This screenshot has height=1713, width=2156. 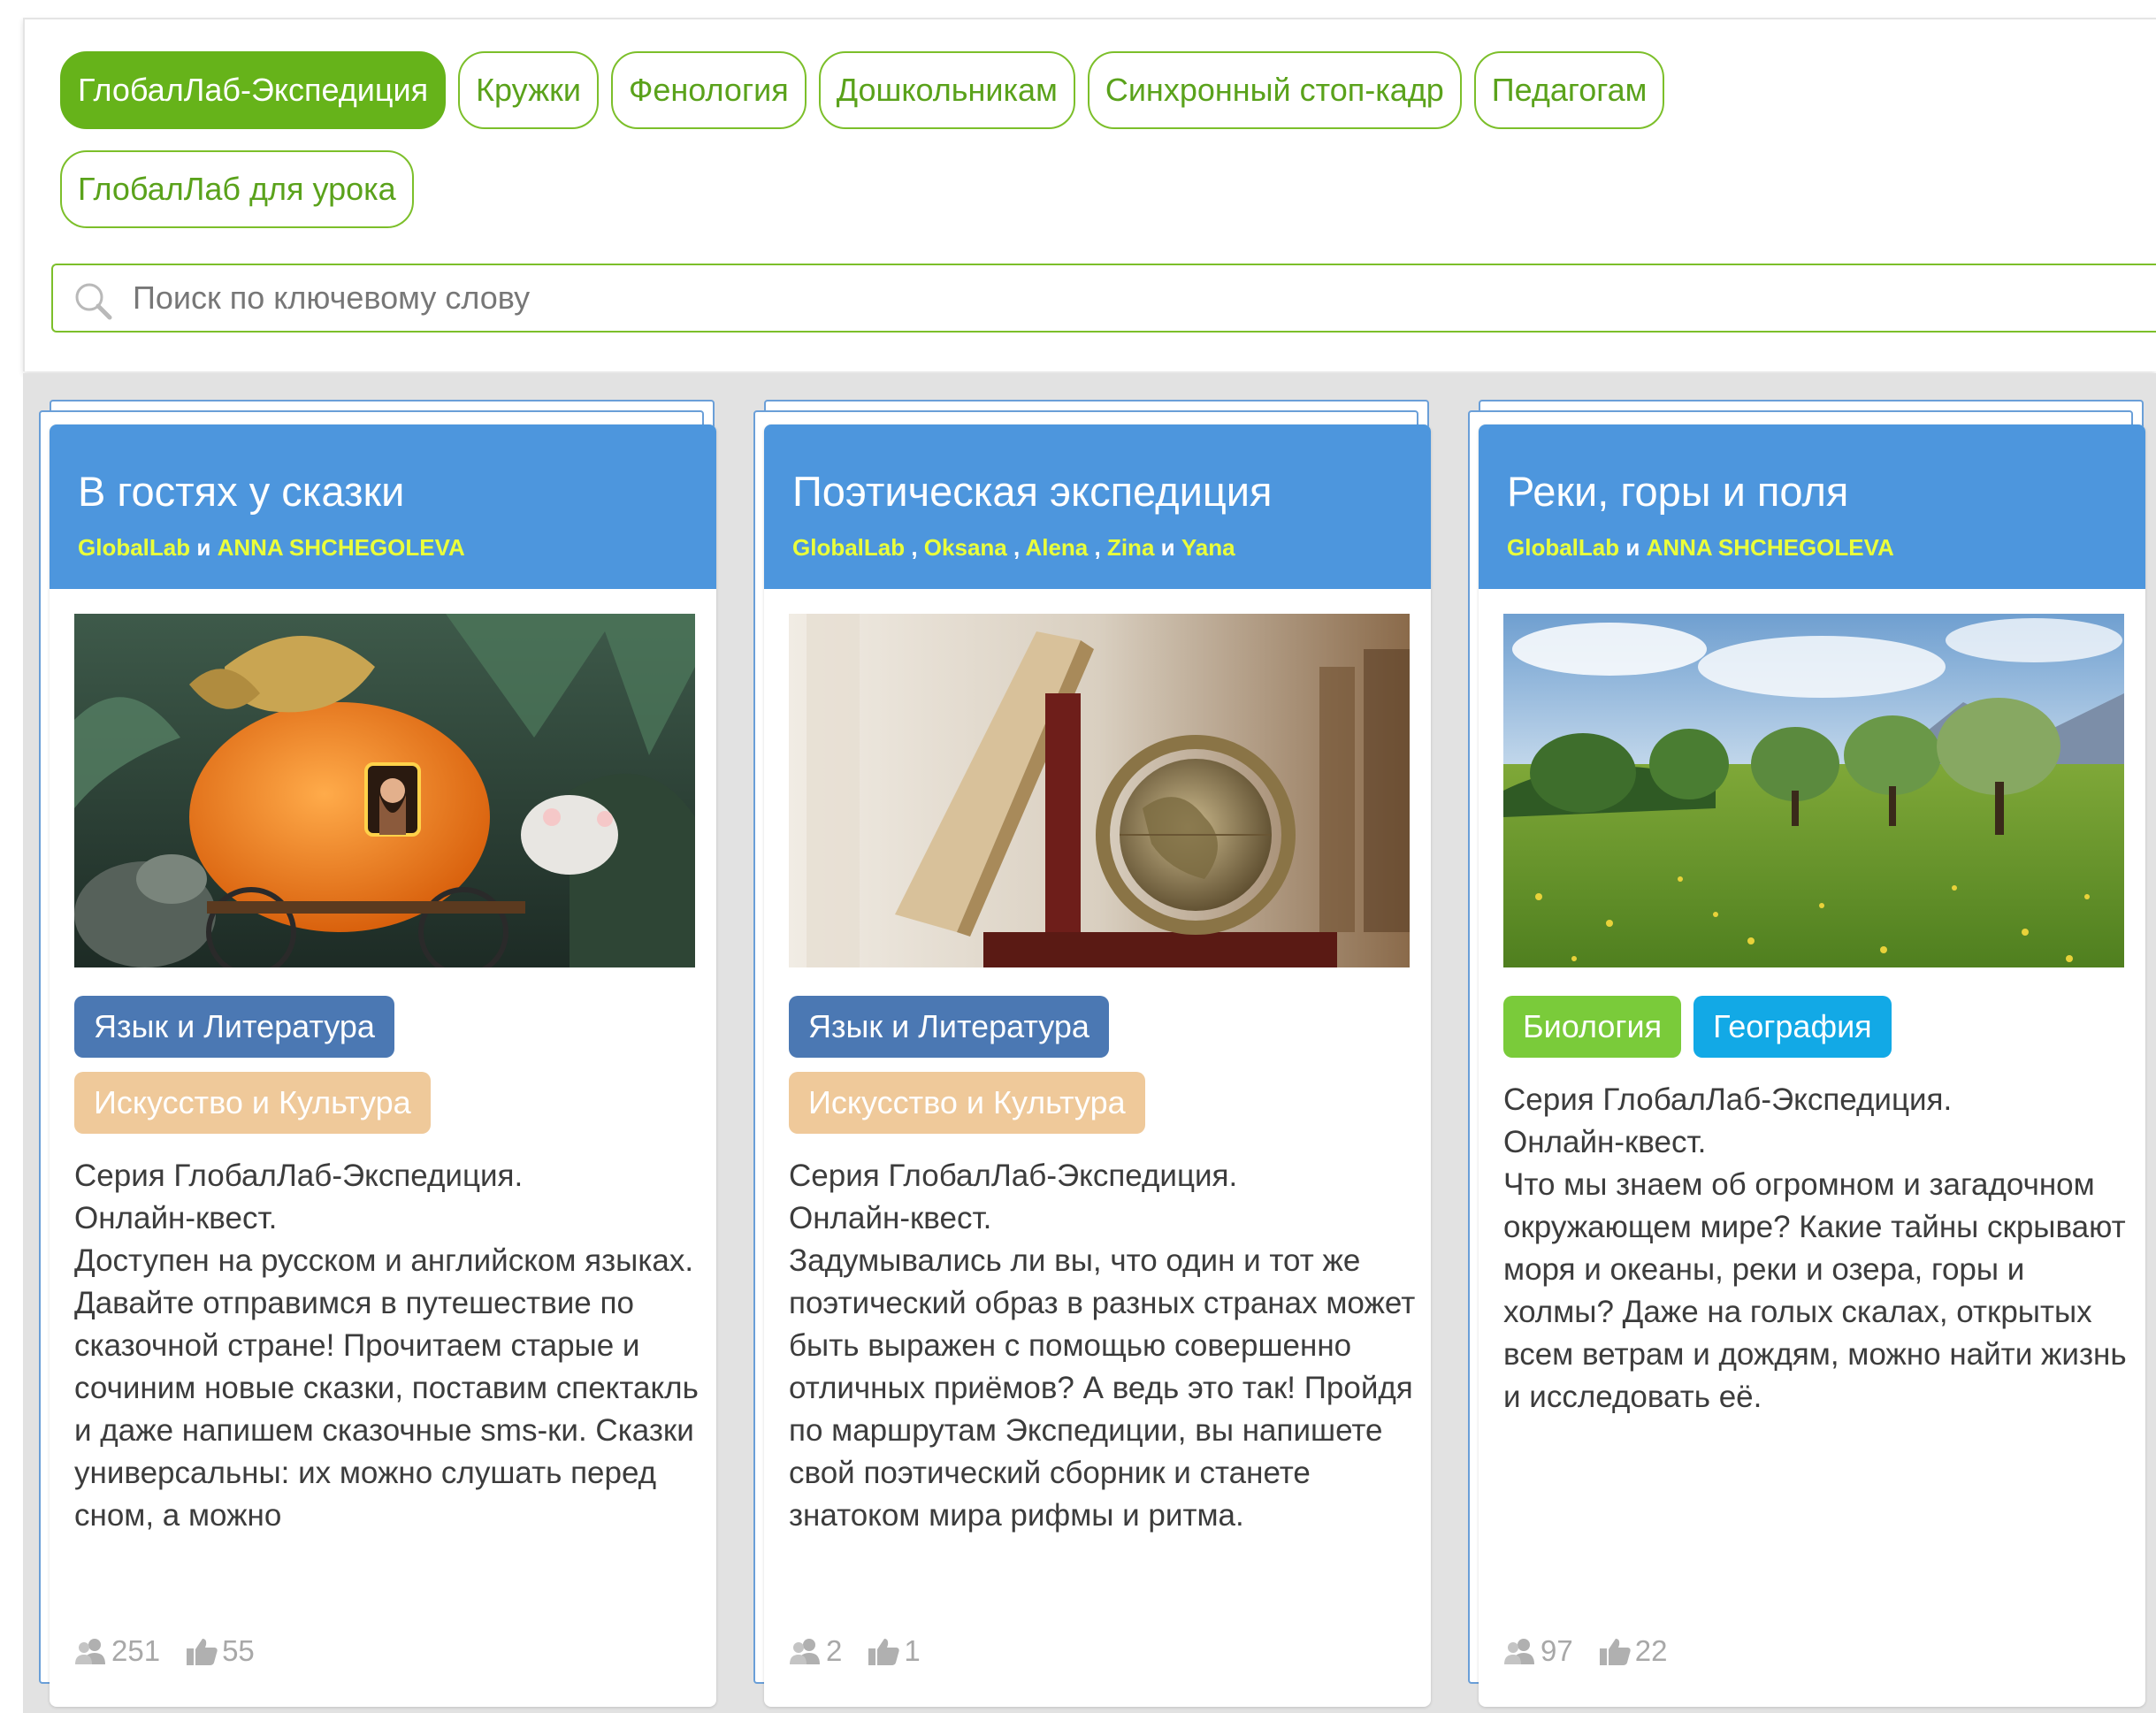 I want to click on pumpkin-carriage-photo, so click(x=384, y=790).